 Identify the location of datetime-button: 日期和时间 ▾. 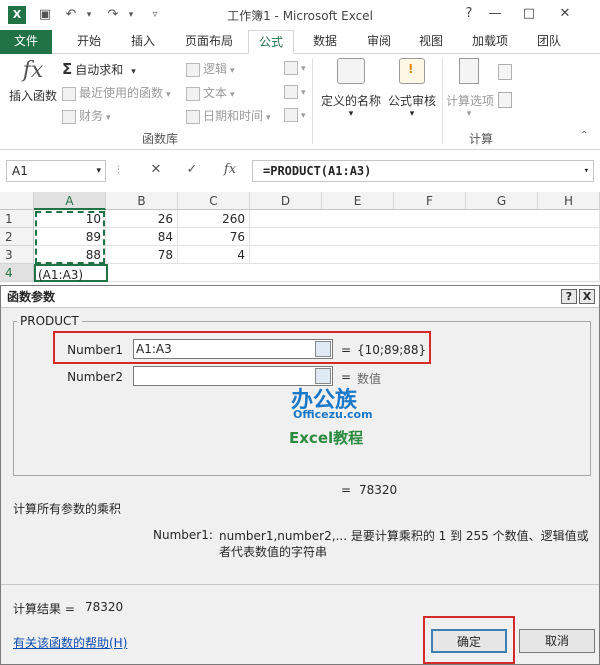
(228, 115).